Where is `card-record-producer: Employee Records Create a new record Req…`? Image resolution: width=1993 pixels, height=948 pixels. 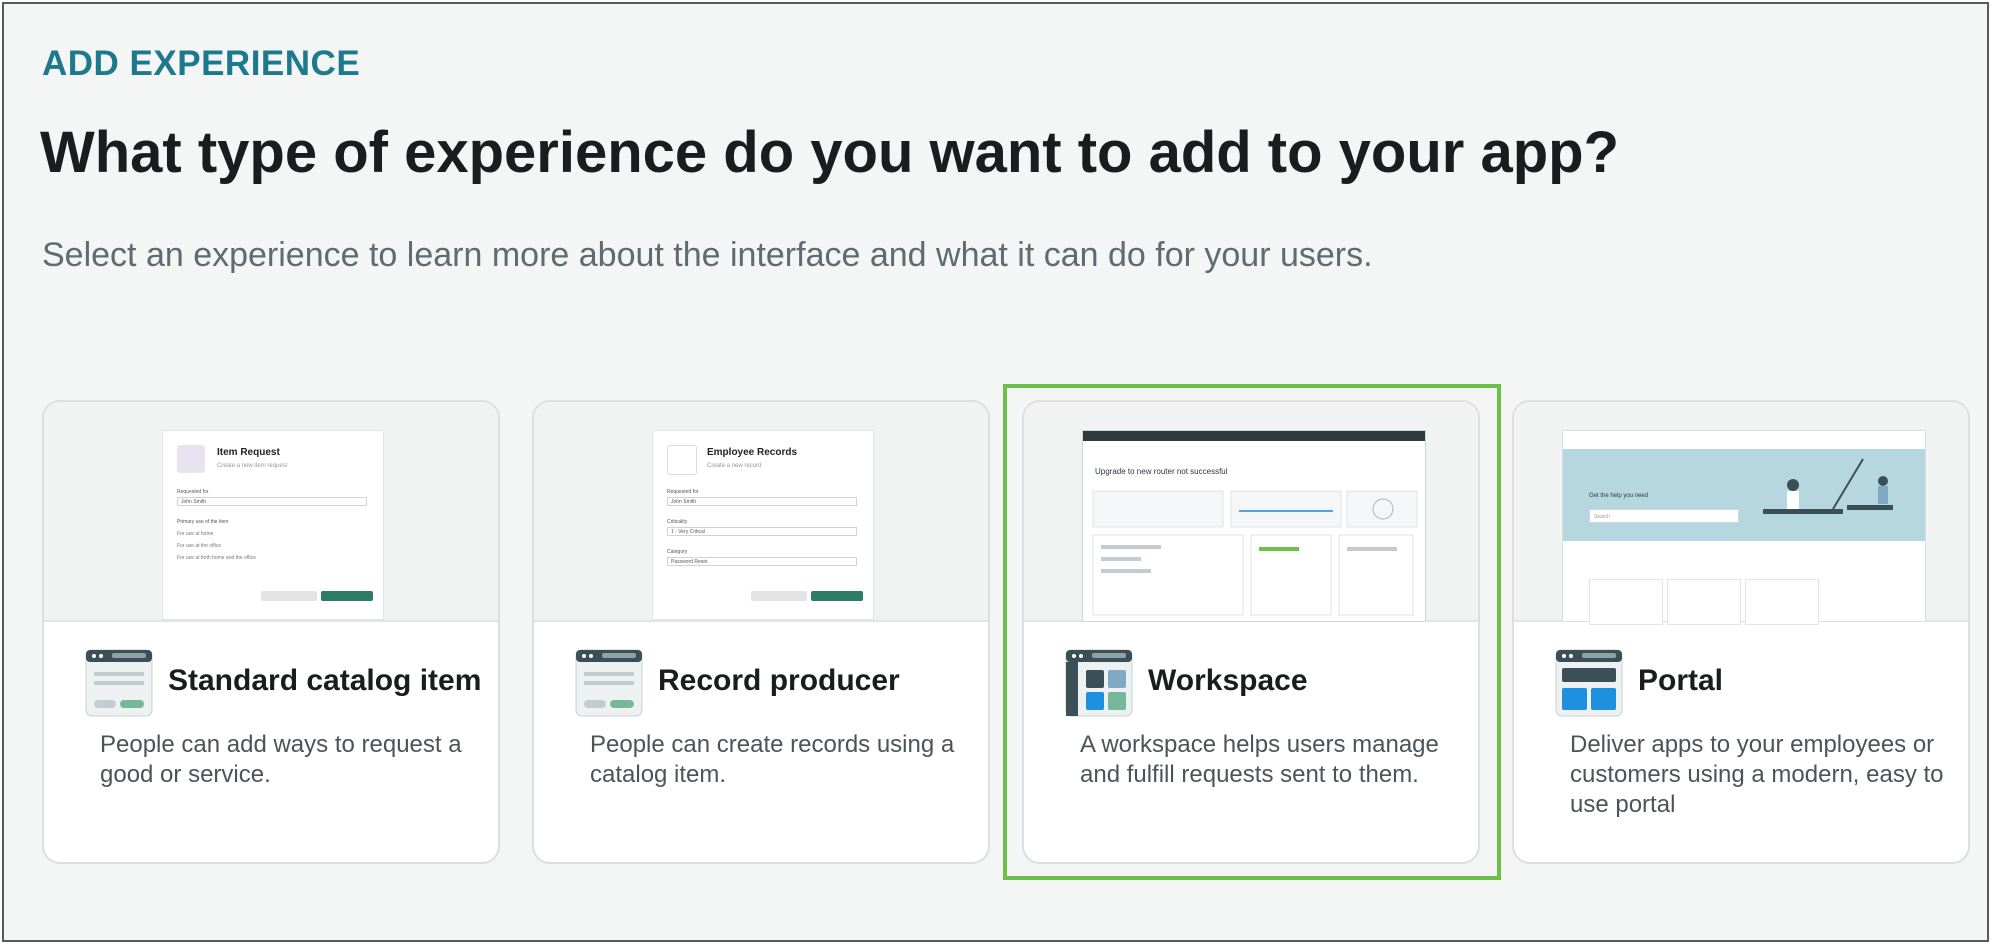 card-record-producer: Employee Records Create a new record Req… is located at coordinates (761, 632).